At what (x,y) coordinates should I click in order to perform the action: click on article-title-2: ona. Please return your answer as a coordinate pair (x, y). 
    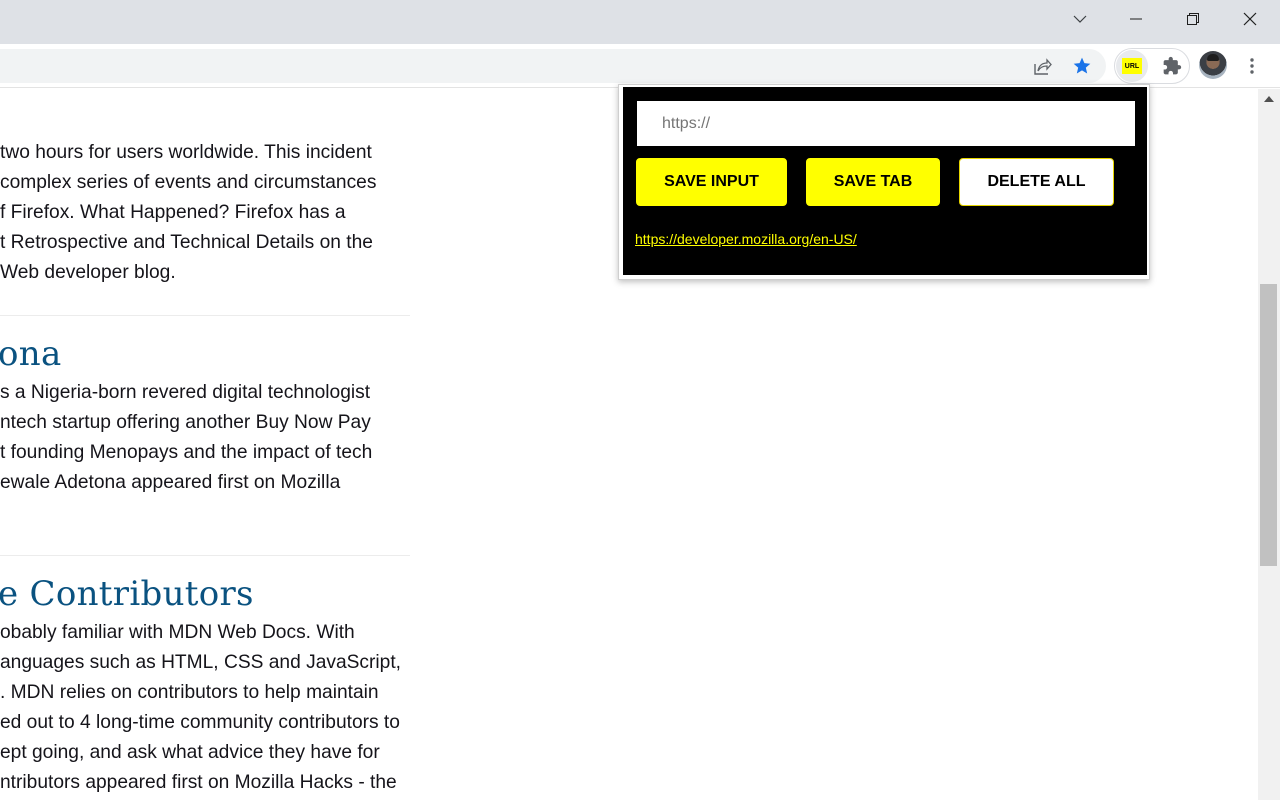
    Looking at the image, I should click on (31, 354).